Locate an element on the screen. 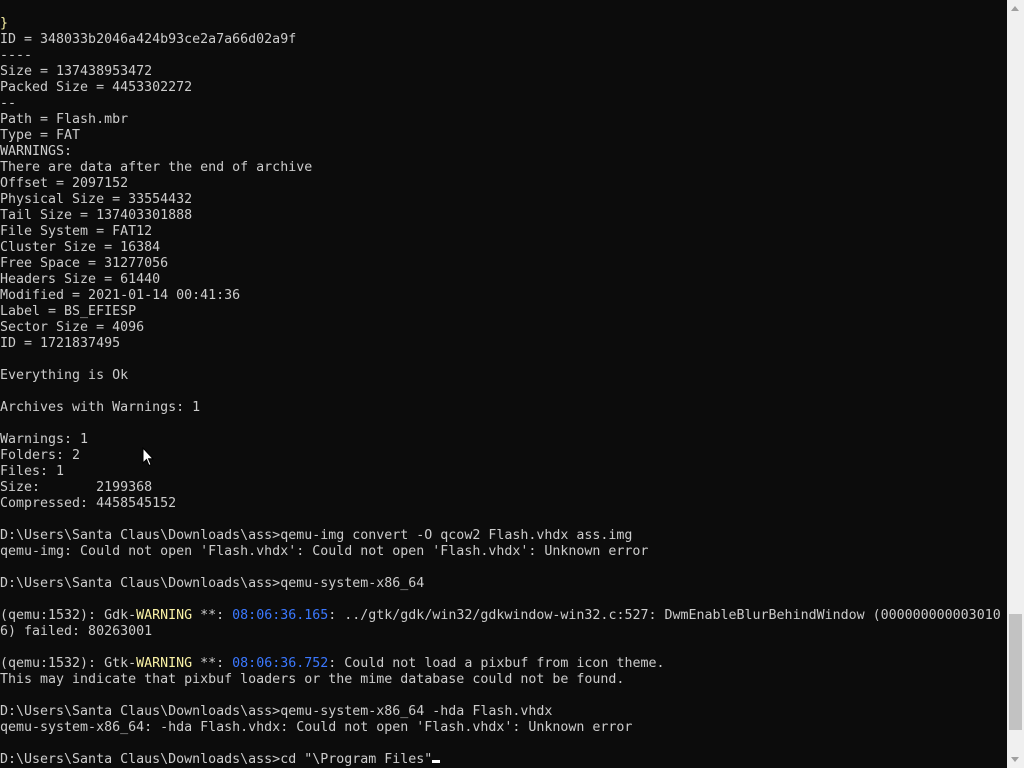 This screenshot has height=768, width=1024. console-line: Everything is Ok is located at coordinates (504, 376).